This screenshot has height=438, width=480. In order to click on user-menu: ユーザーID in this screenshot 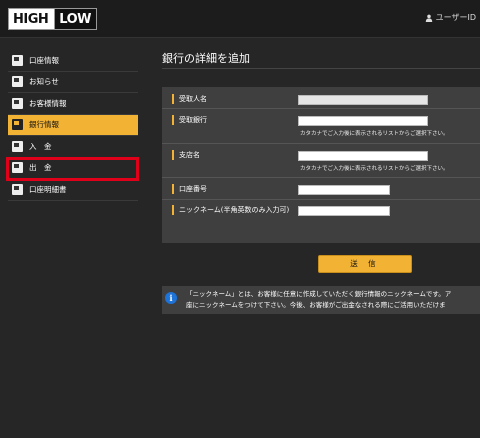, I will do `click(450, 17)`.